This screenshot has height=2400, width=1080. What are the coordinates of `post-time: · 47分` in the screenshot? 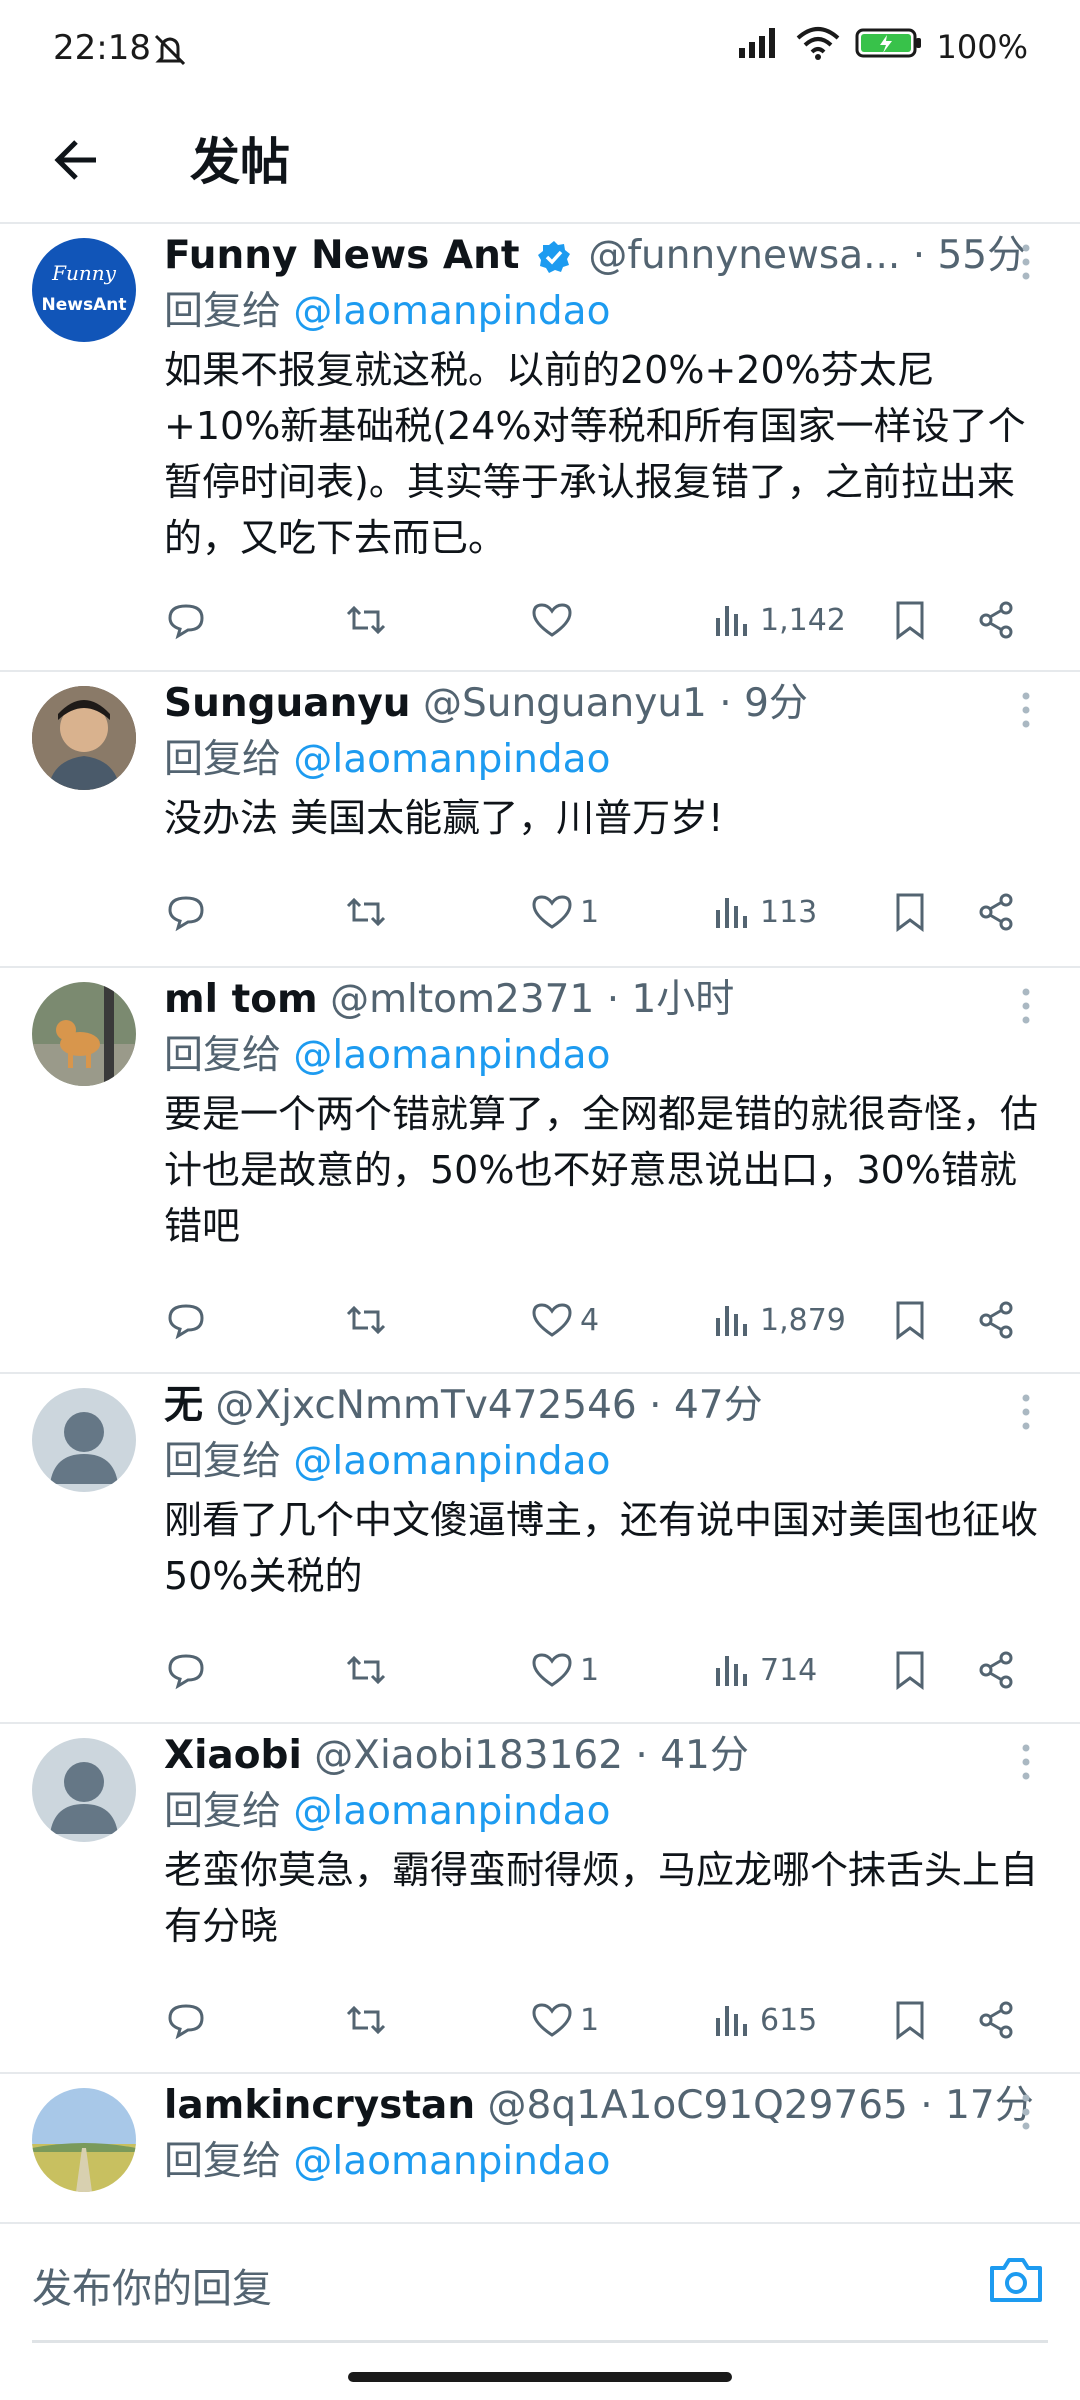 It's located at (699, 1405).